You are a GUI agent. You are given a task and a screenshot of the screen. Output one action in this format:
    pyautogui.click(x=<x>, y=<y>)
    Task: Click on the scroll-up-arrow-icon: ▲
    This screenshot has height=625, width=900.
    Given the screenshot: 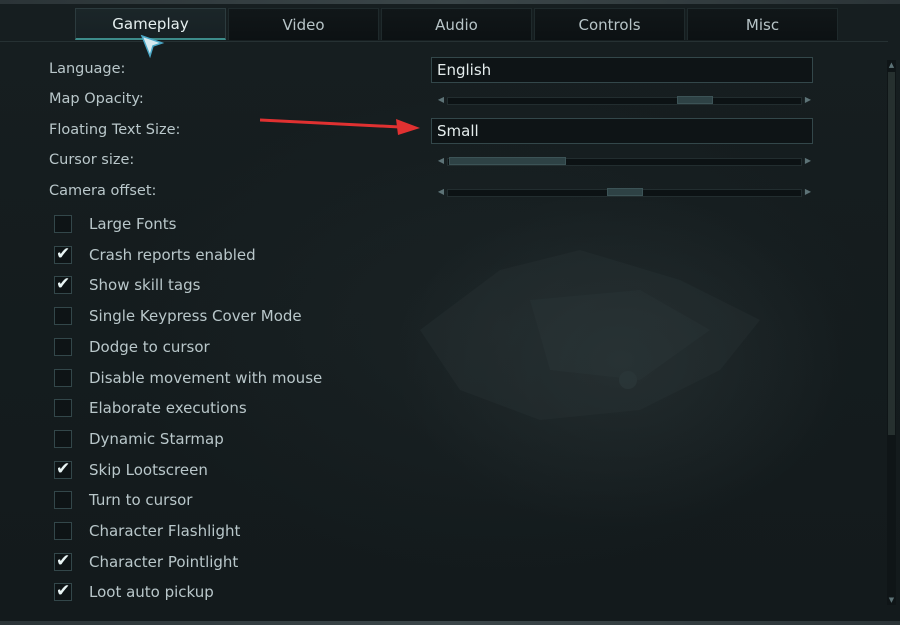 What is the action you would take?
    pyautogui.click(x=891, y=65)
    